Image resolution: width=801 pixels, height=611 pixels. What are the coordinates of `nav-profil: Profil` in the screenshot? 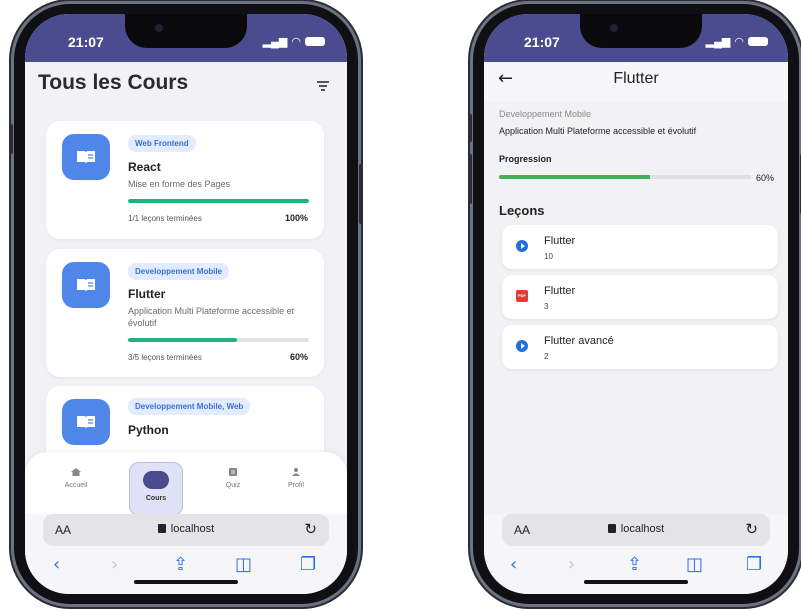 It's located at (296, 478).